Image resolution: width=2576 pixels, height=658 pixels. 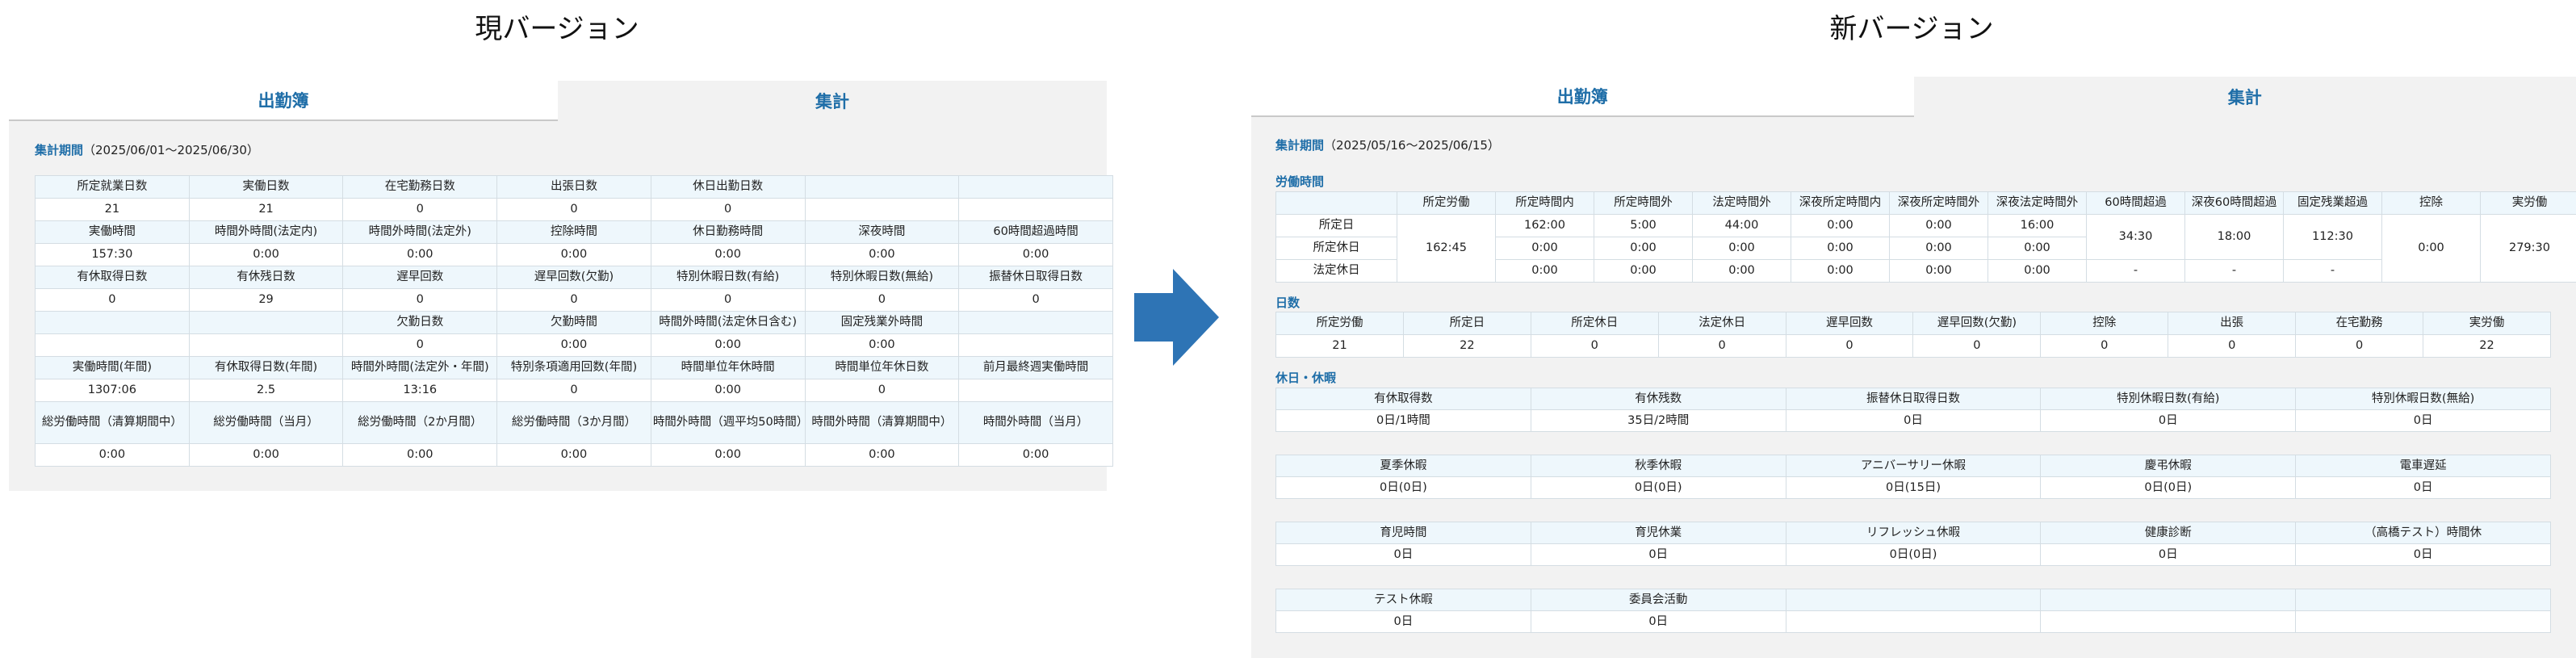 I want to click on header-cell: 休日出勤日数, so click(x=728, y=187).